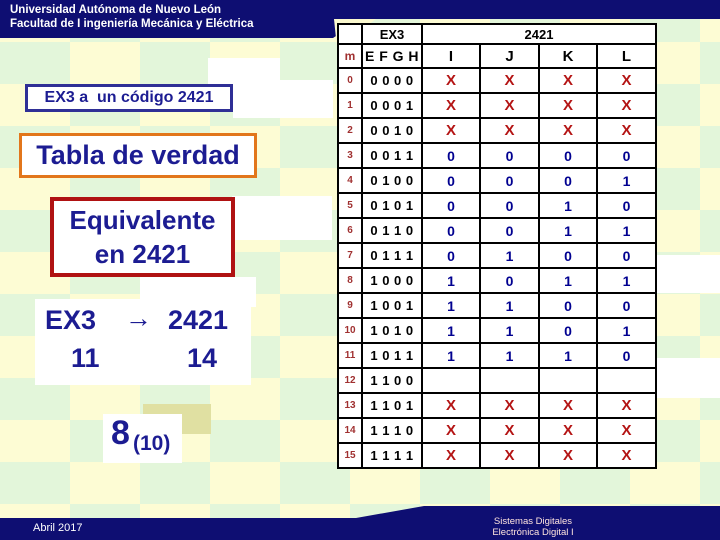 This screenshot has width=720, height=540. Describe the element at coordinates (533, 521) in the screenshot. I see `course-line1: Sistemas Digitales` at that location.